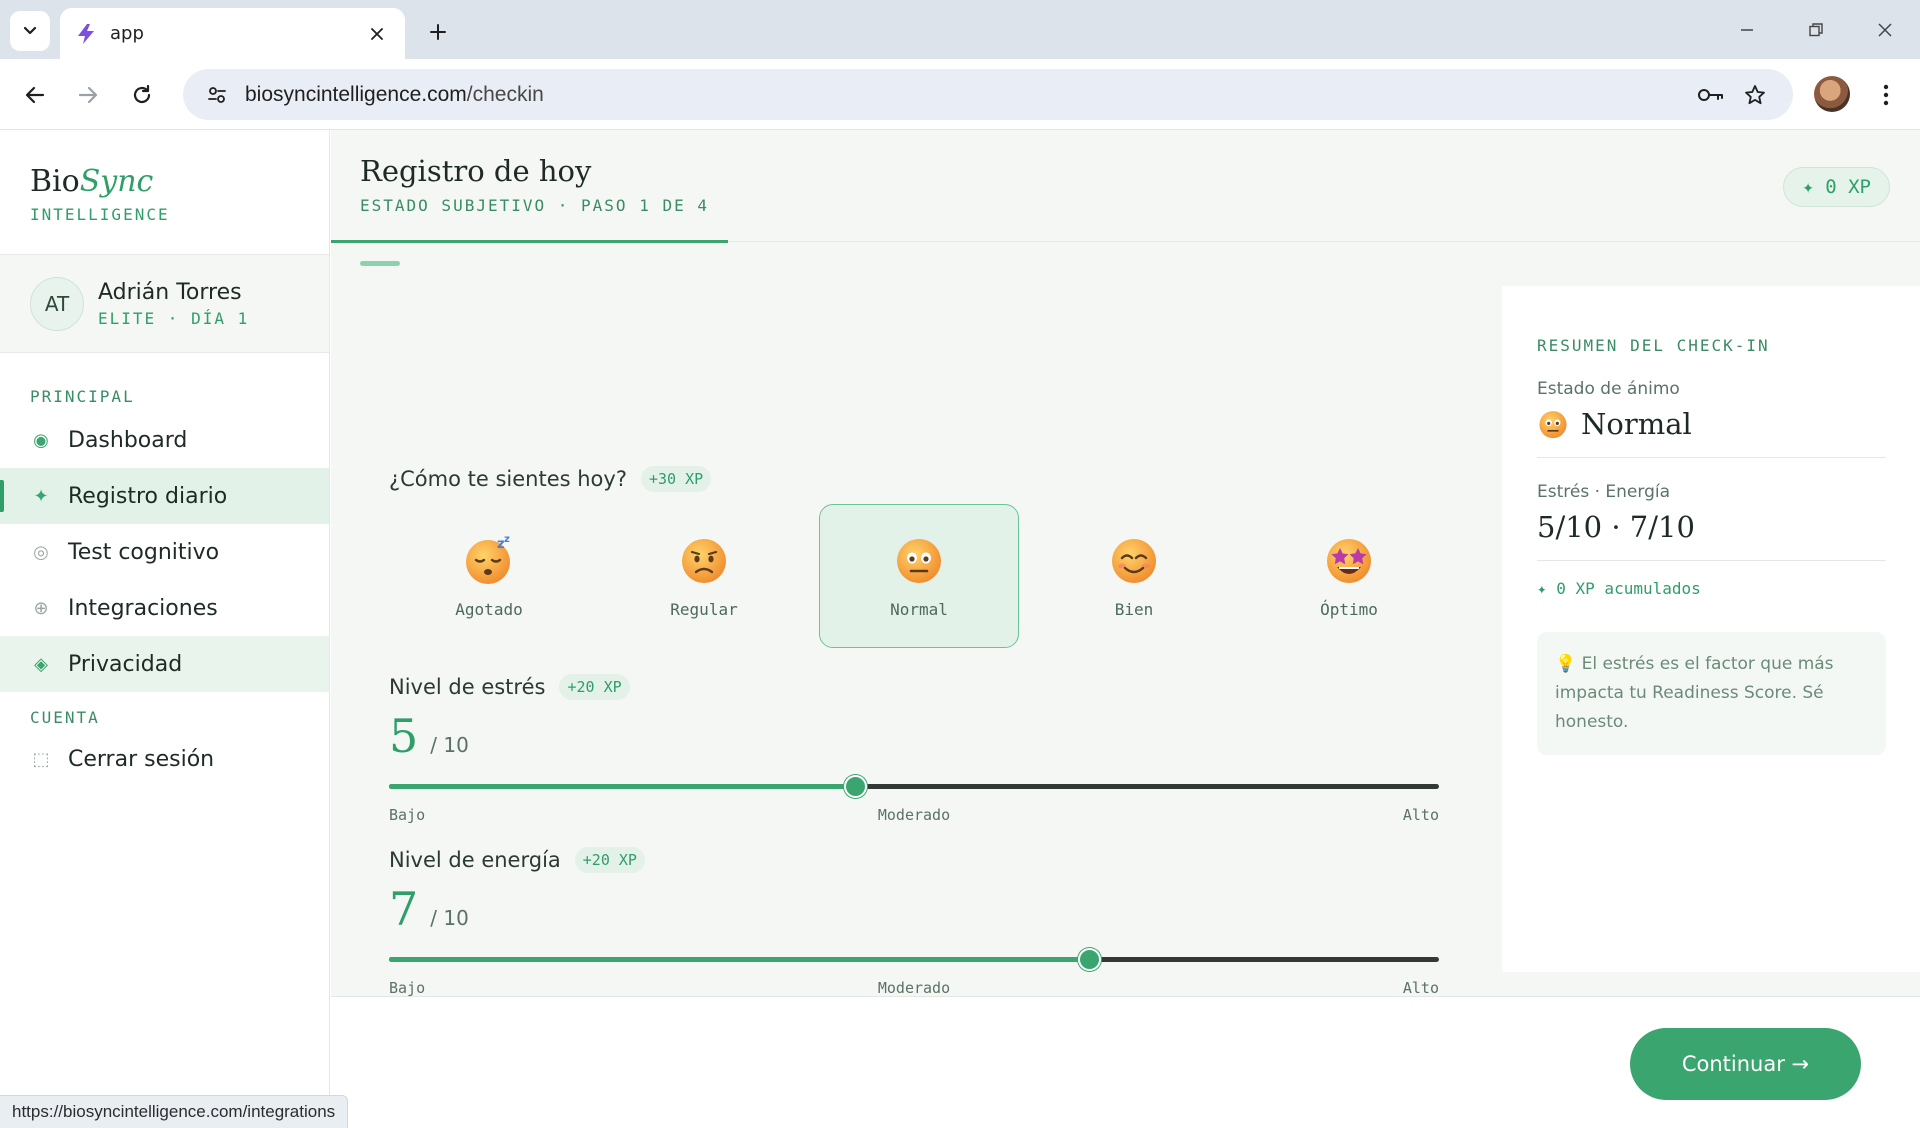 The height and width of the screenshot is (1128, 1920). What do you see at coordinates (449, 745) in the screenshot?
I see `stress-value-max: / 10` at bounding box center [449, 745].